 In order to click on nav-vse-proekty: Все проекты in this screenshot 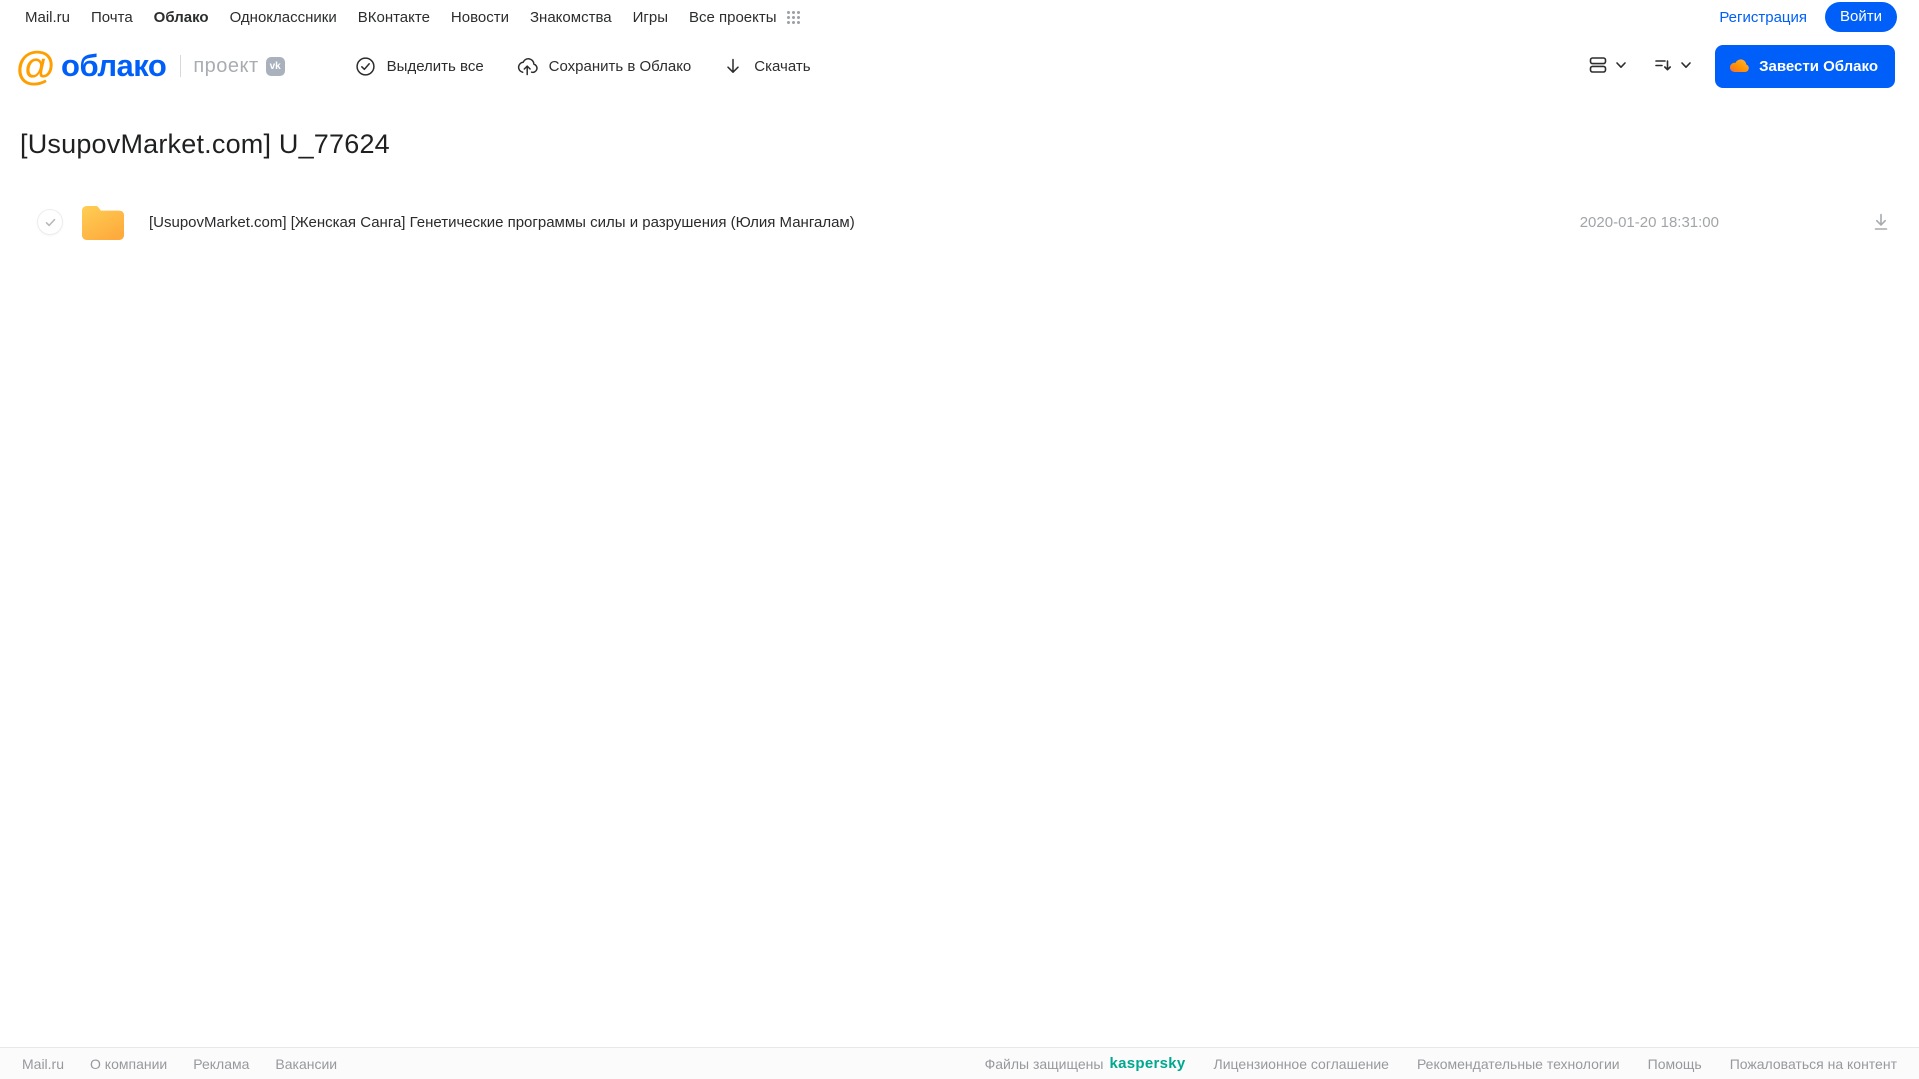, I will do `click(733, 17)`.